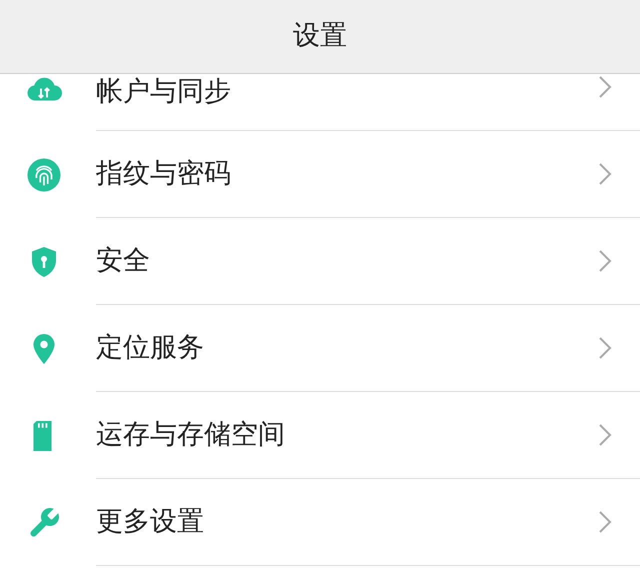 The width and height of the screenshot is (640, 568). I want to click on settings-row: 帐户与同步, so click(320, 102).